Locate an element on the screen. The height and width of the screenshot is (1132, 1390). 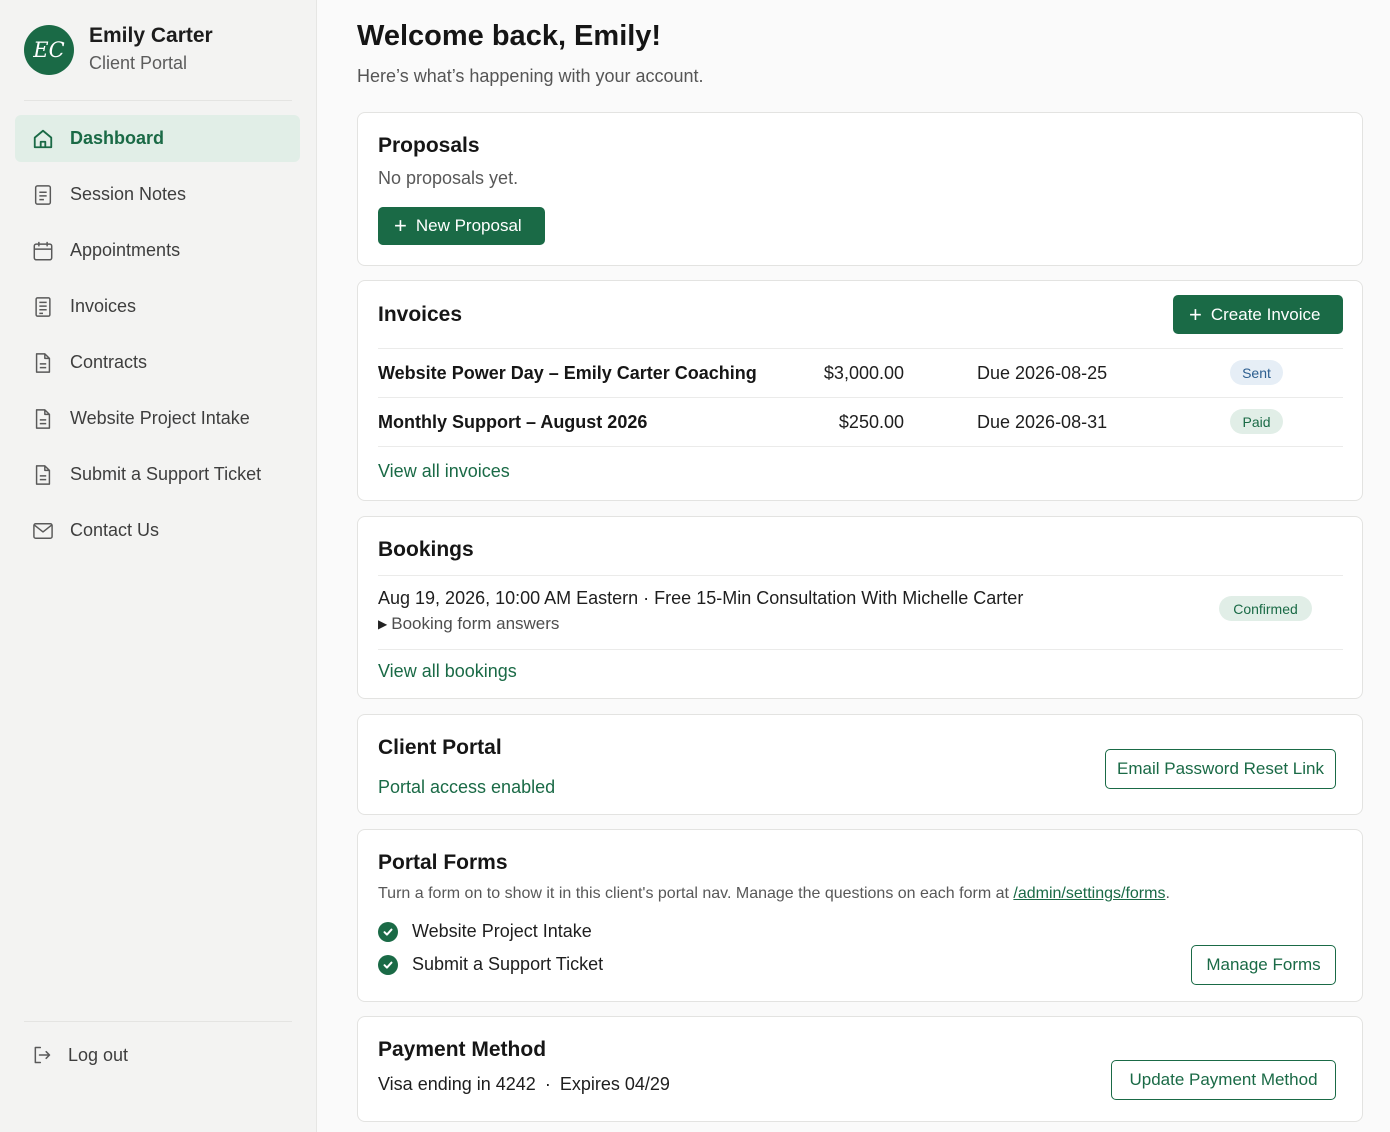
booking-details-toggle: ▶ Booking form answers is located at coordinates (468, 624).